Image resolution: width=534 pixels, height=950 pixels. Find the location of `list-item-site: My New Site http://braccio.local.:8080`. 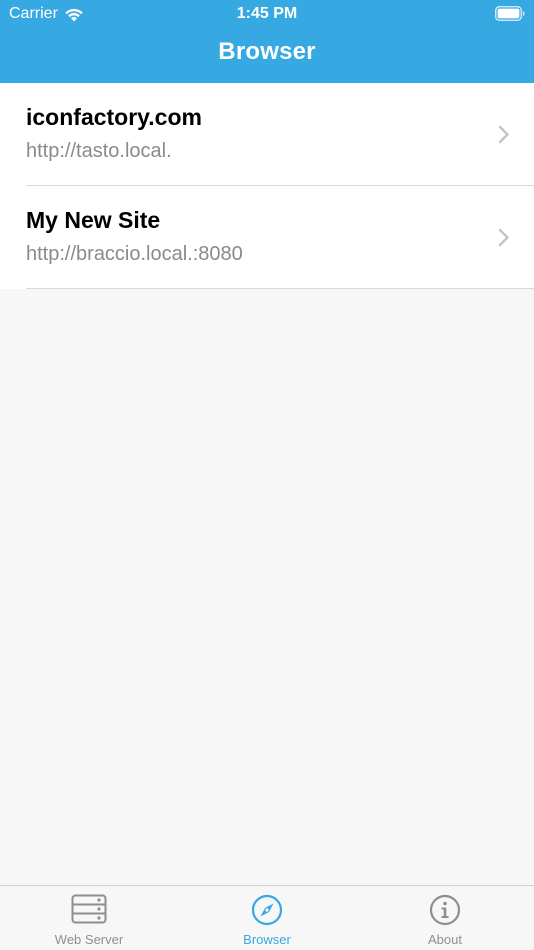

list-item-site: My New Site http://braccio.local.:8080 is located at coordinates (267, 237).